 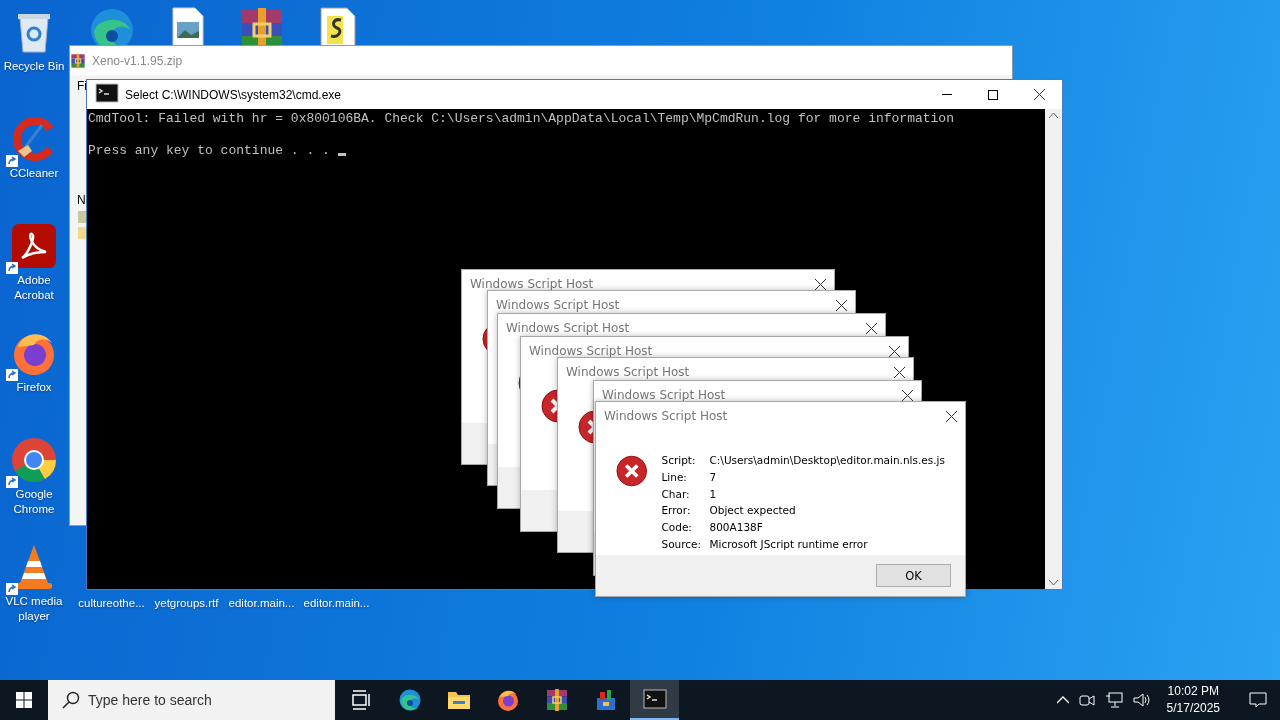 What do you see at coordinates (827, 461) in the screenshot?
I see `field-value: C:\Users\admin\Desktop\editor.main.nls.es.js` at bounding box center [827, 461].